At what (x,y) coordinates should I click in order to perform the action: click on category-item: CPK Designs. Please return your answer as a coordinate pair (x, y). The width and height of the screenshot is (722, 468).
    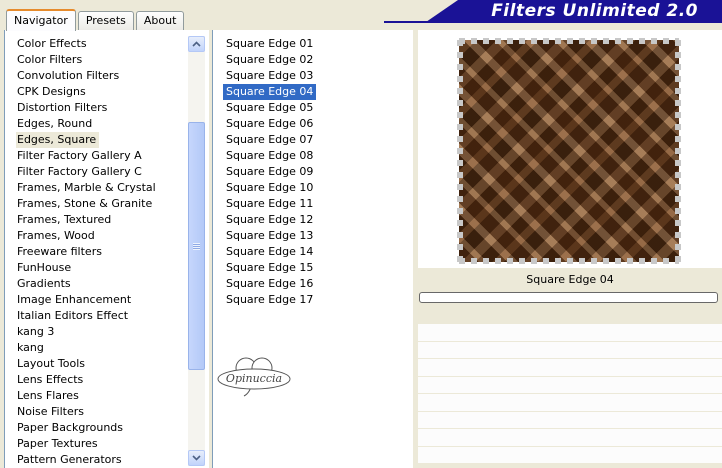
    Looking at the image, I should click on (101, 92).